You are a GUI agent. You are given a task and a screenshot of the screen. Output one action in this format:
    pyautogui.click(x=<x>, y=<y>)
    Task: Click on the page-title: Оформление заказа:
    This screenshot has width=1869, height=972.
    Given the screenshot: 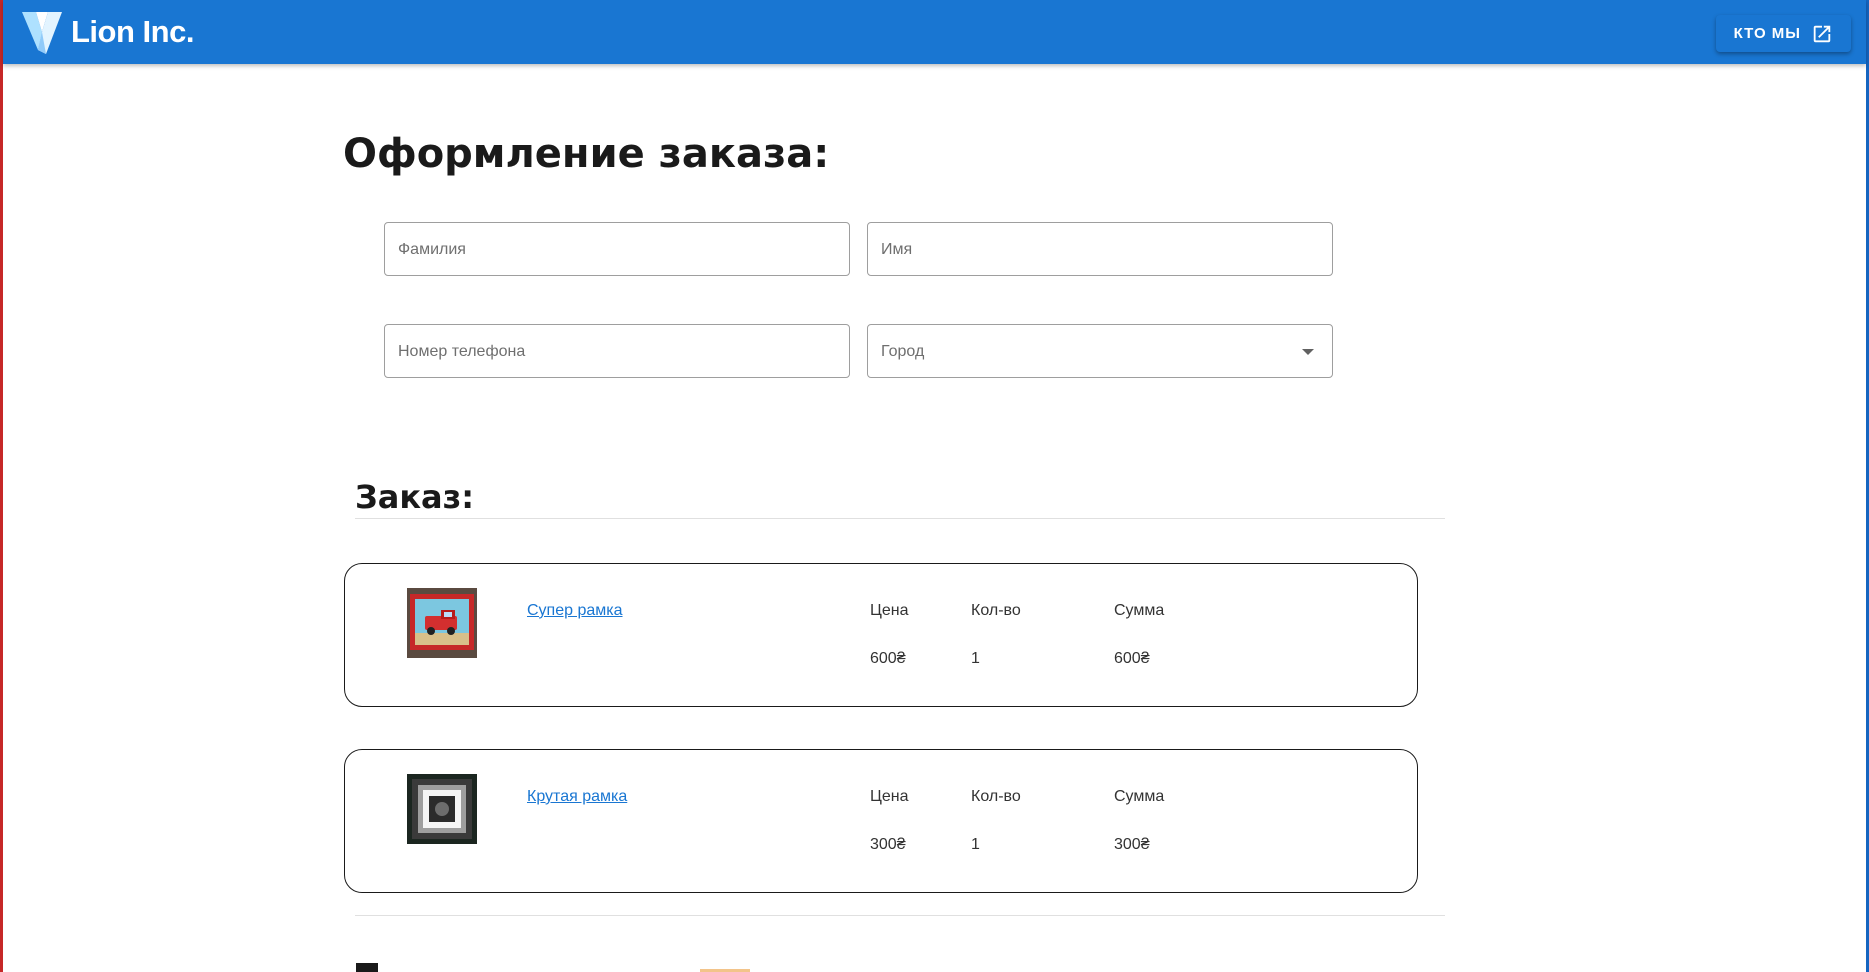 What is the action you would take?
    pyautogui.click(x=586, y=154)
    